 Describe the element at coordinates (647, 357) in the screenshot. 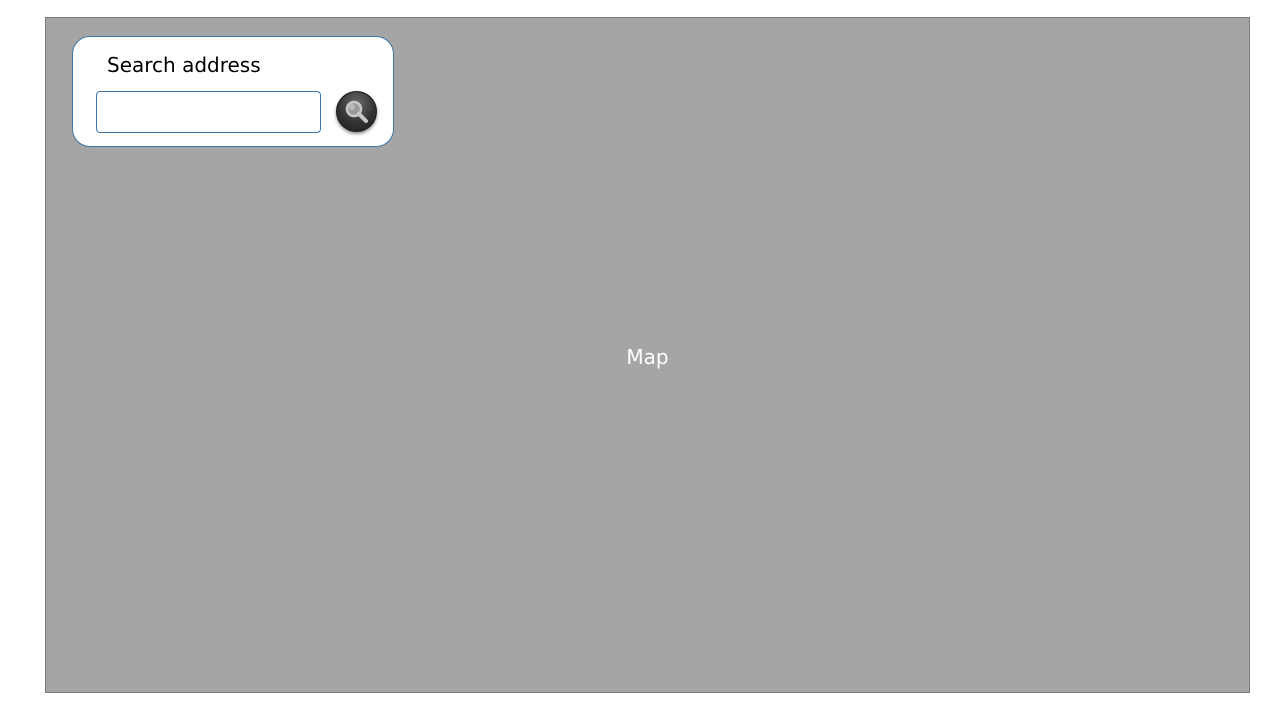

I see `map-label: Map` at that location.